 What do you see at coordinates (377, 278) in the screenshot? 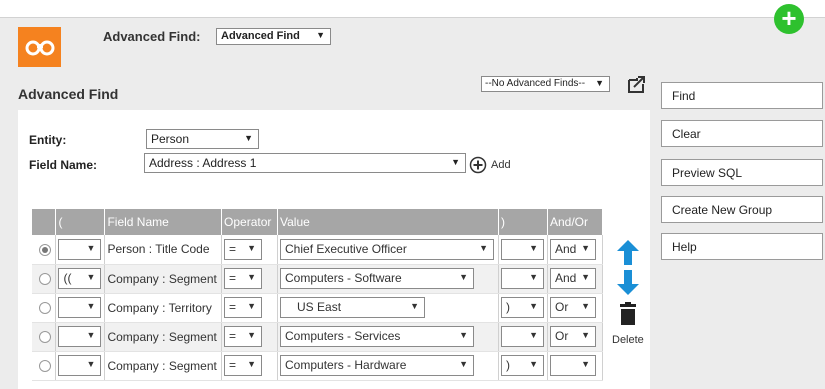
I see `value-select: Computers - Software ▼` at bounding box center [377, 278].